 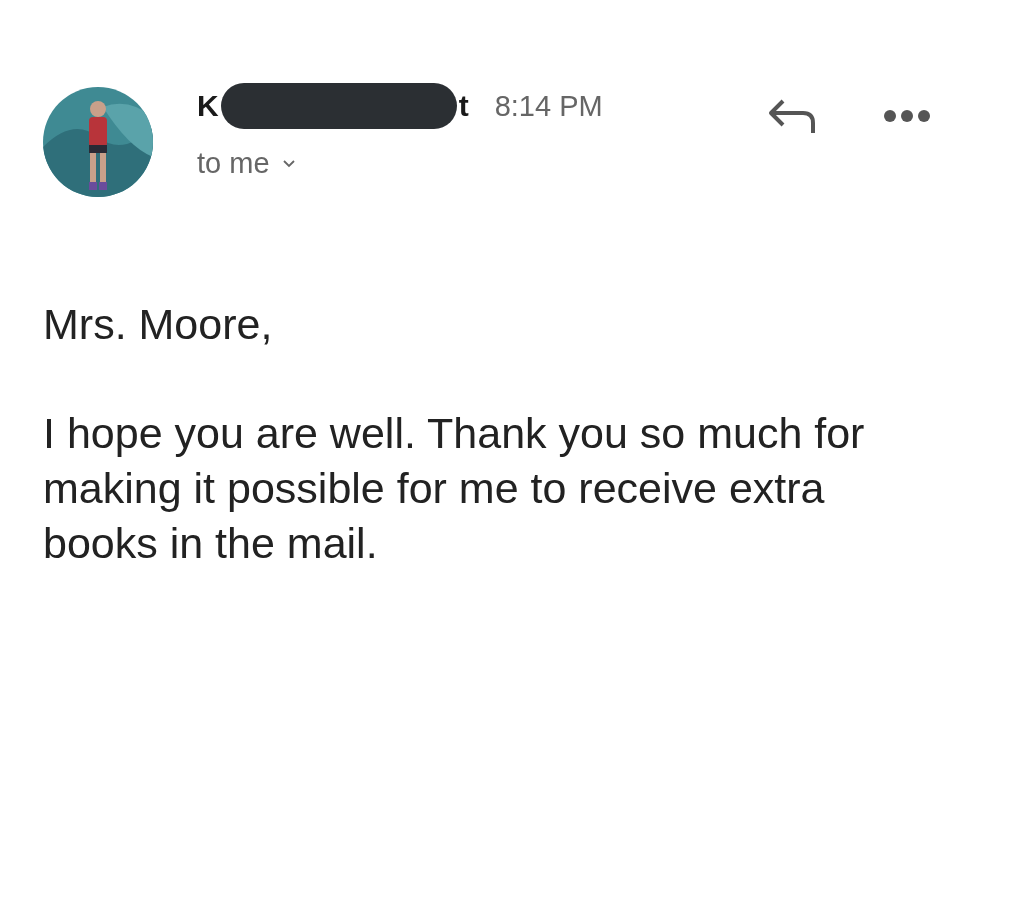 I want to click on reply-icon, so click(x=792, y=116).